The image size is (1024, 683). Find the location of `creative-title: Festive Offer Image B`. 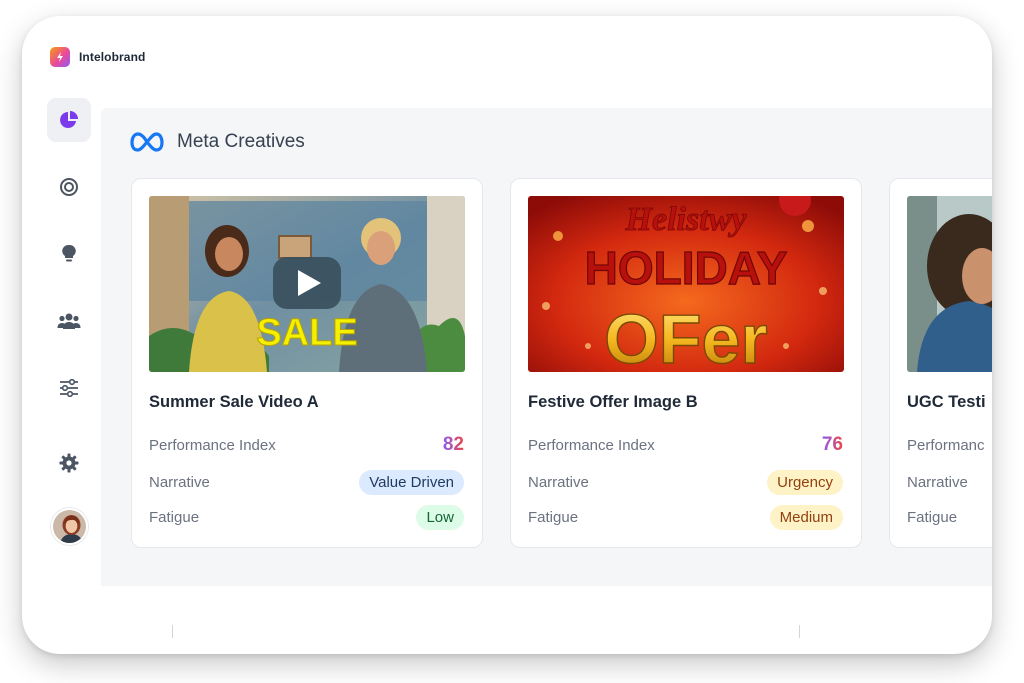

creative-title: Festive Offer Image B is located at coordinates (613, 402).